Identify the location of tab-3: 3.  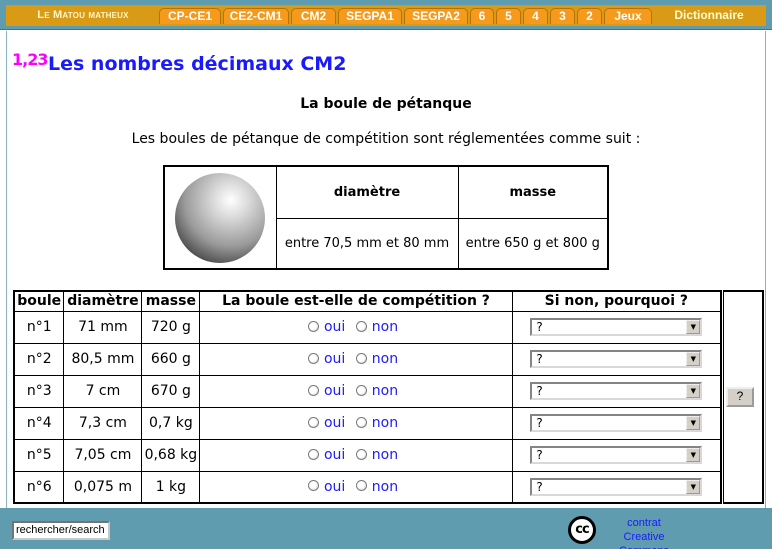
(562, 16).